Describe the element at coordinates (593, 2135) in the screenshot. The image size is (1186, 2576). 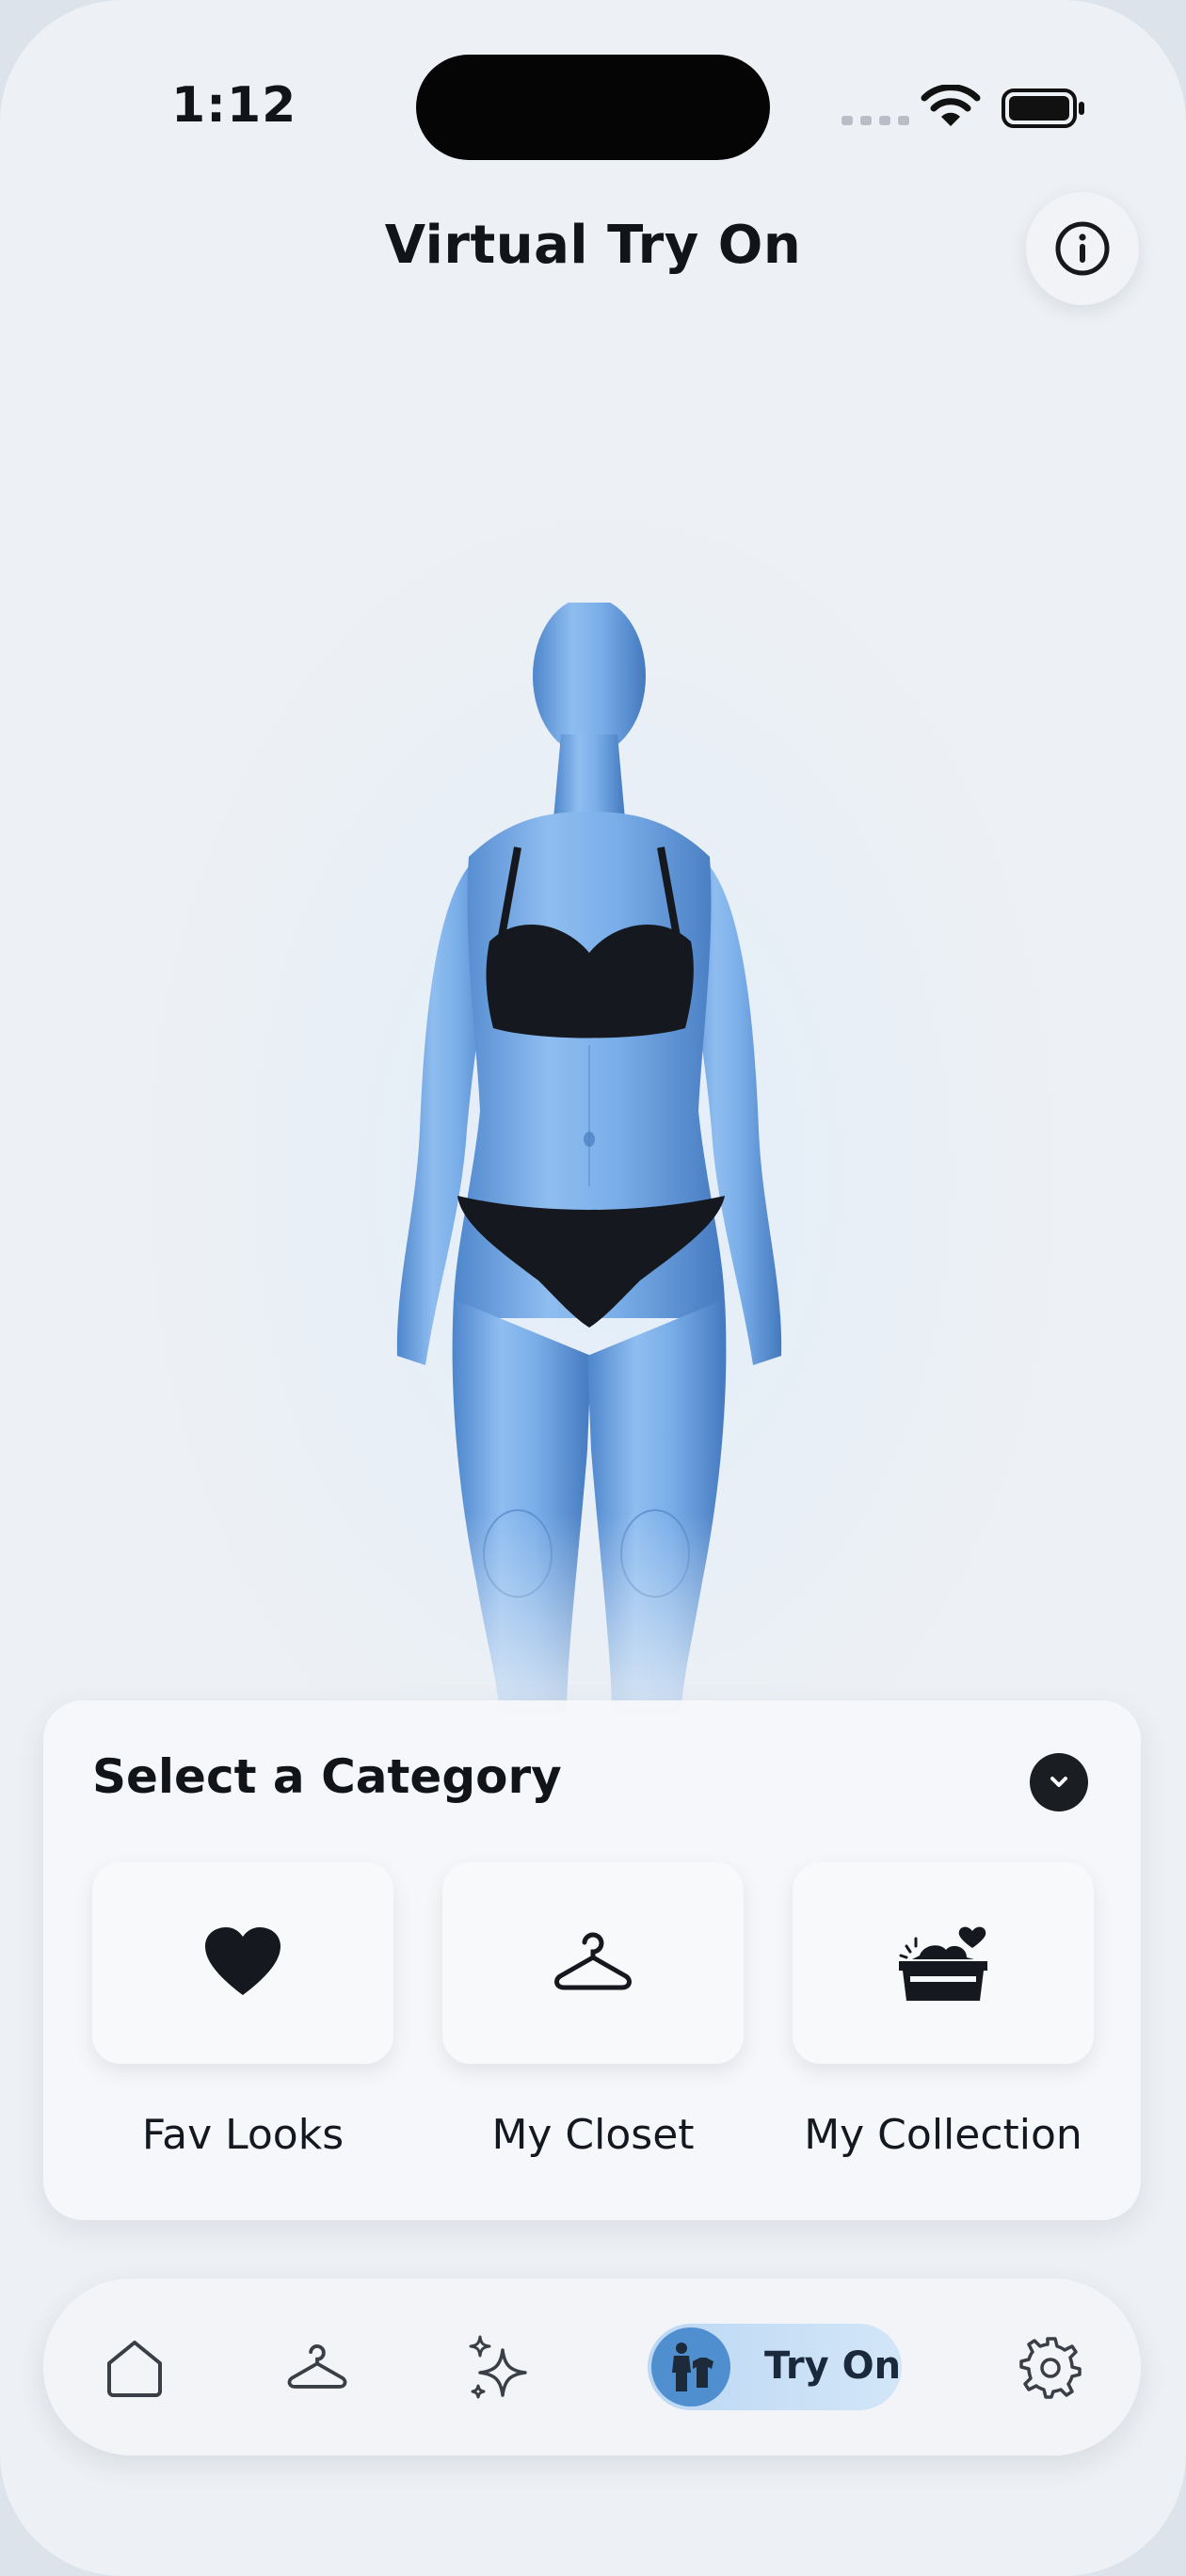
I see `category-label-my-closet: My Closet` at that location.